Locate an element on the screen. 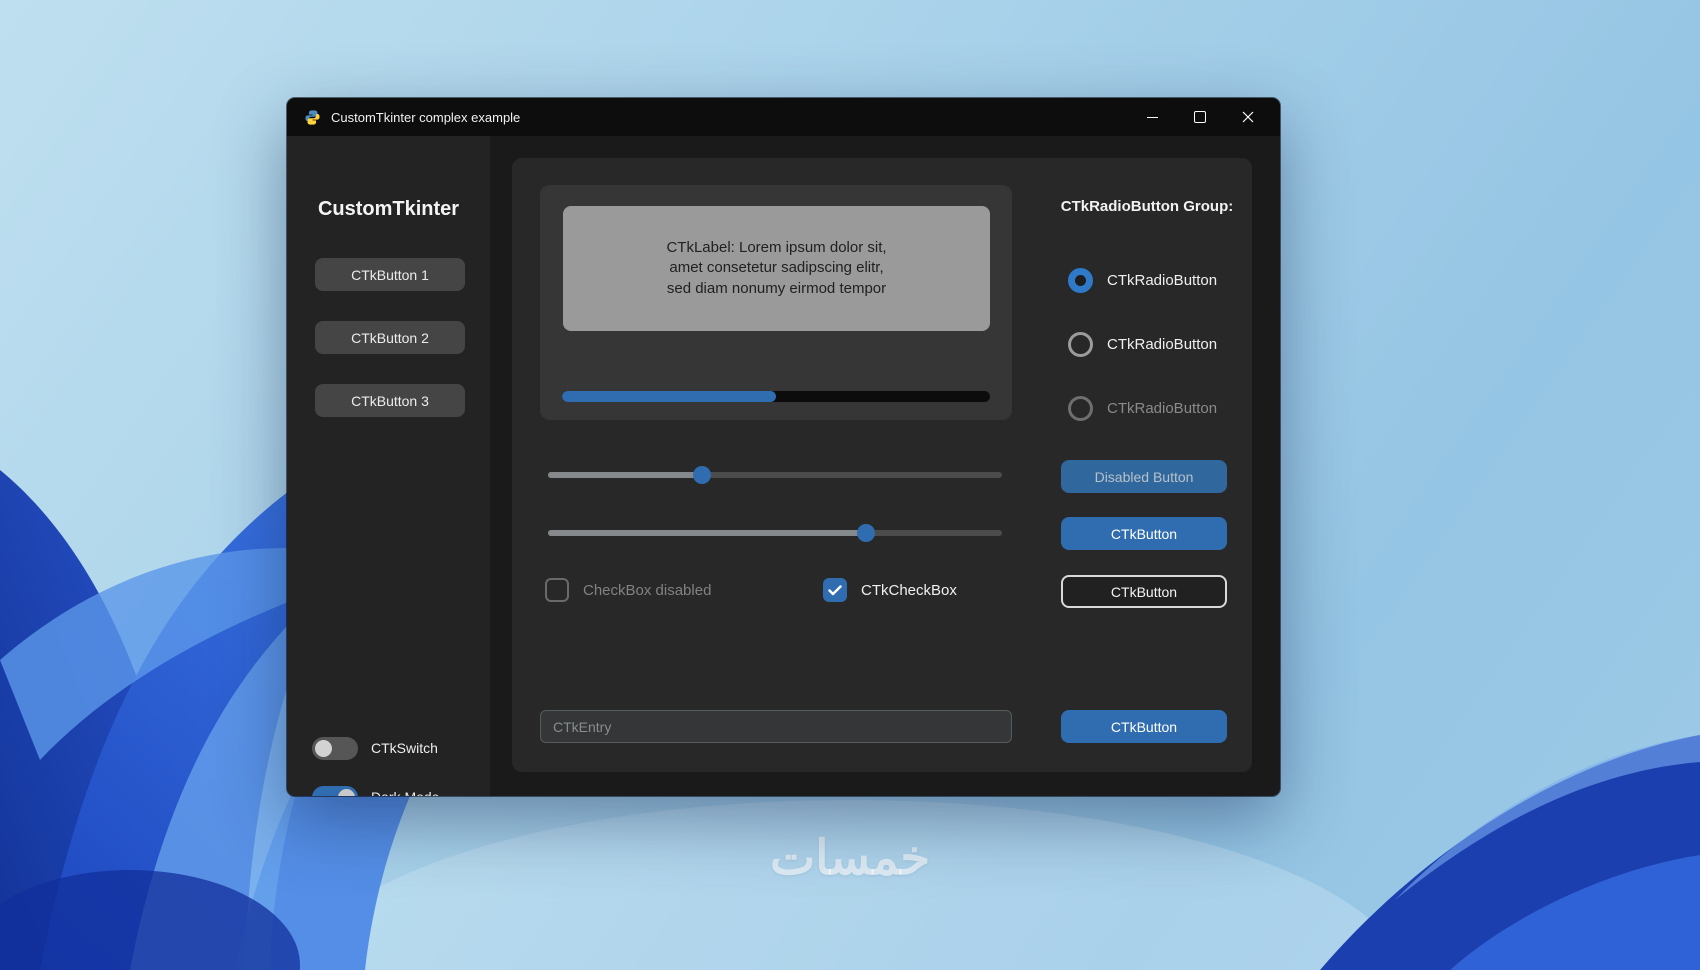 The image size is (1700, 970). check-icon is located at coordinates (835, 589).